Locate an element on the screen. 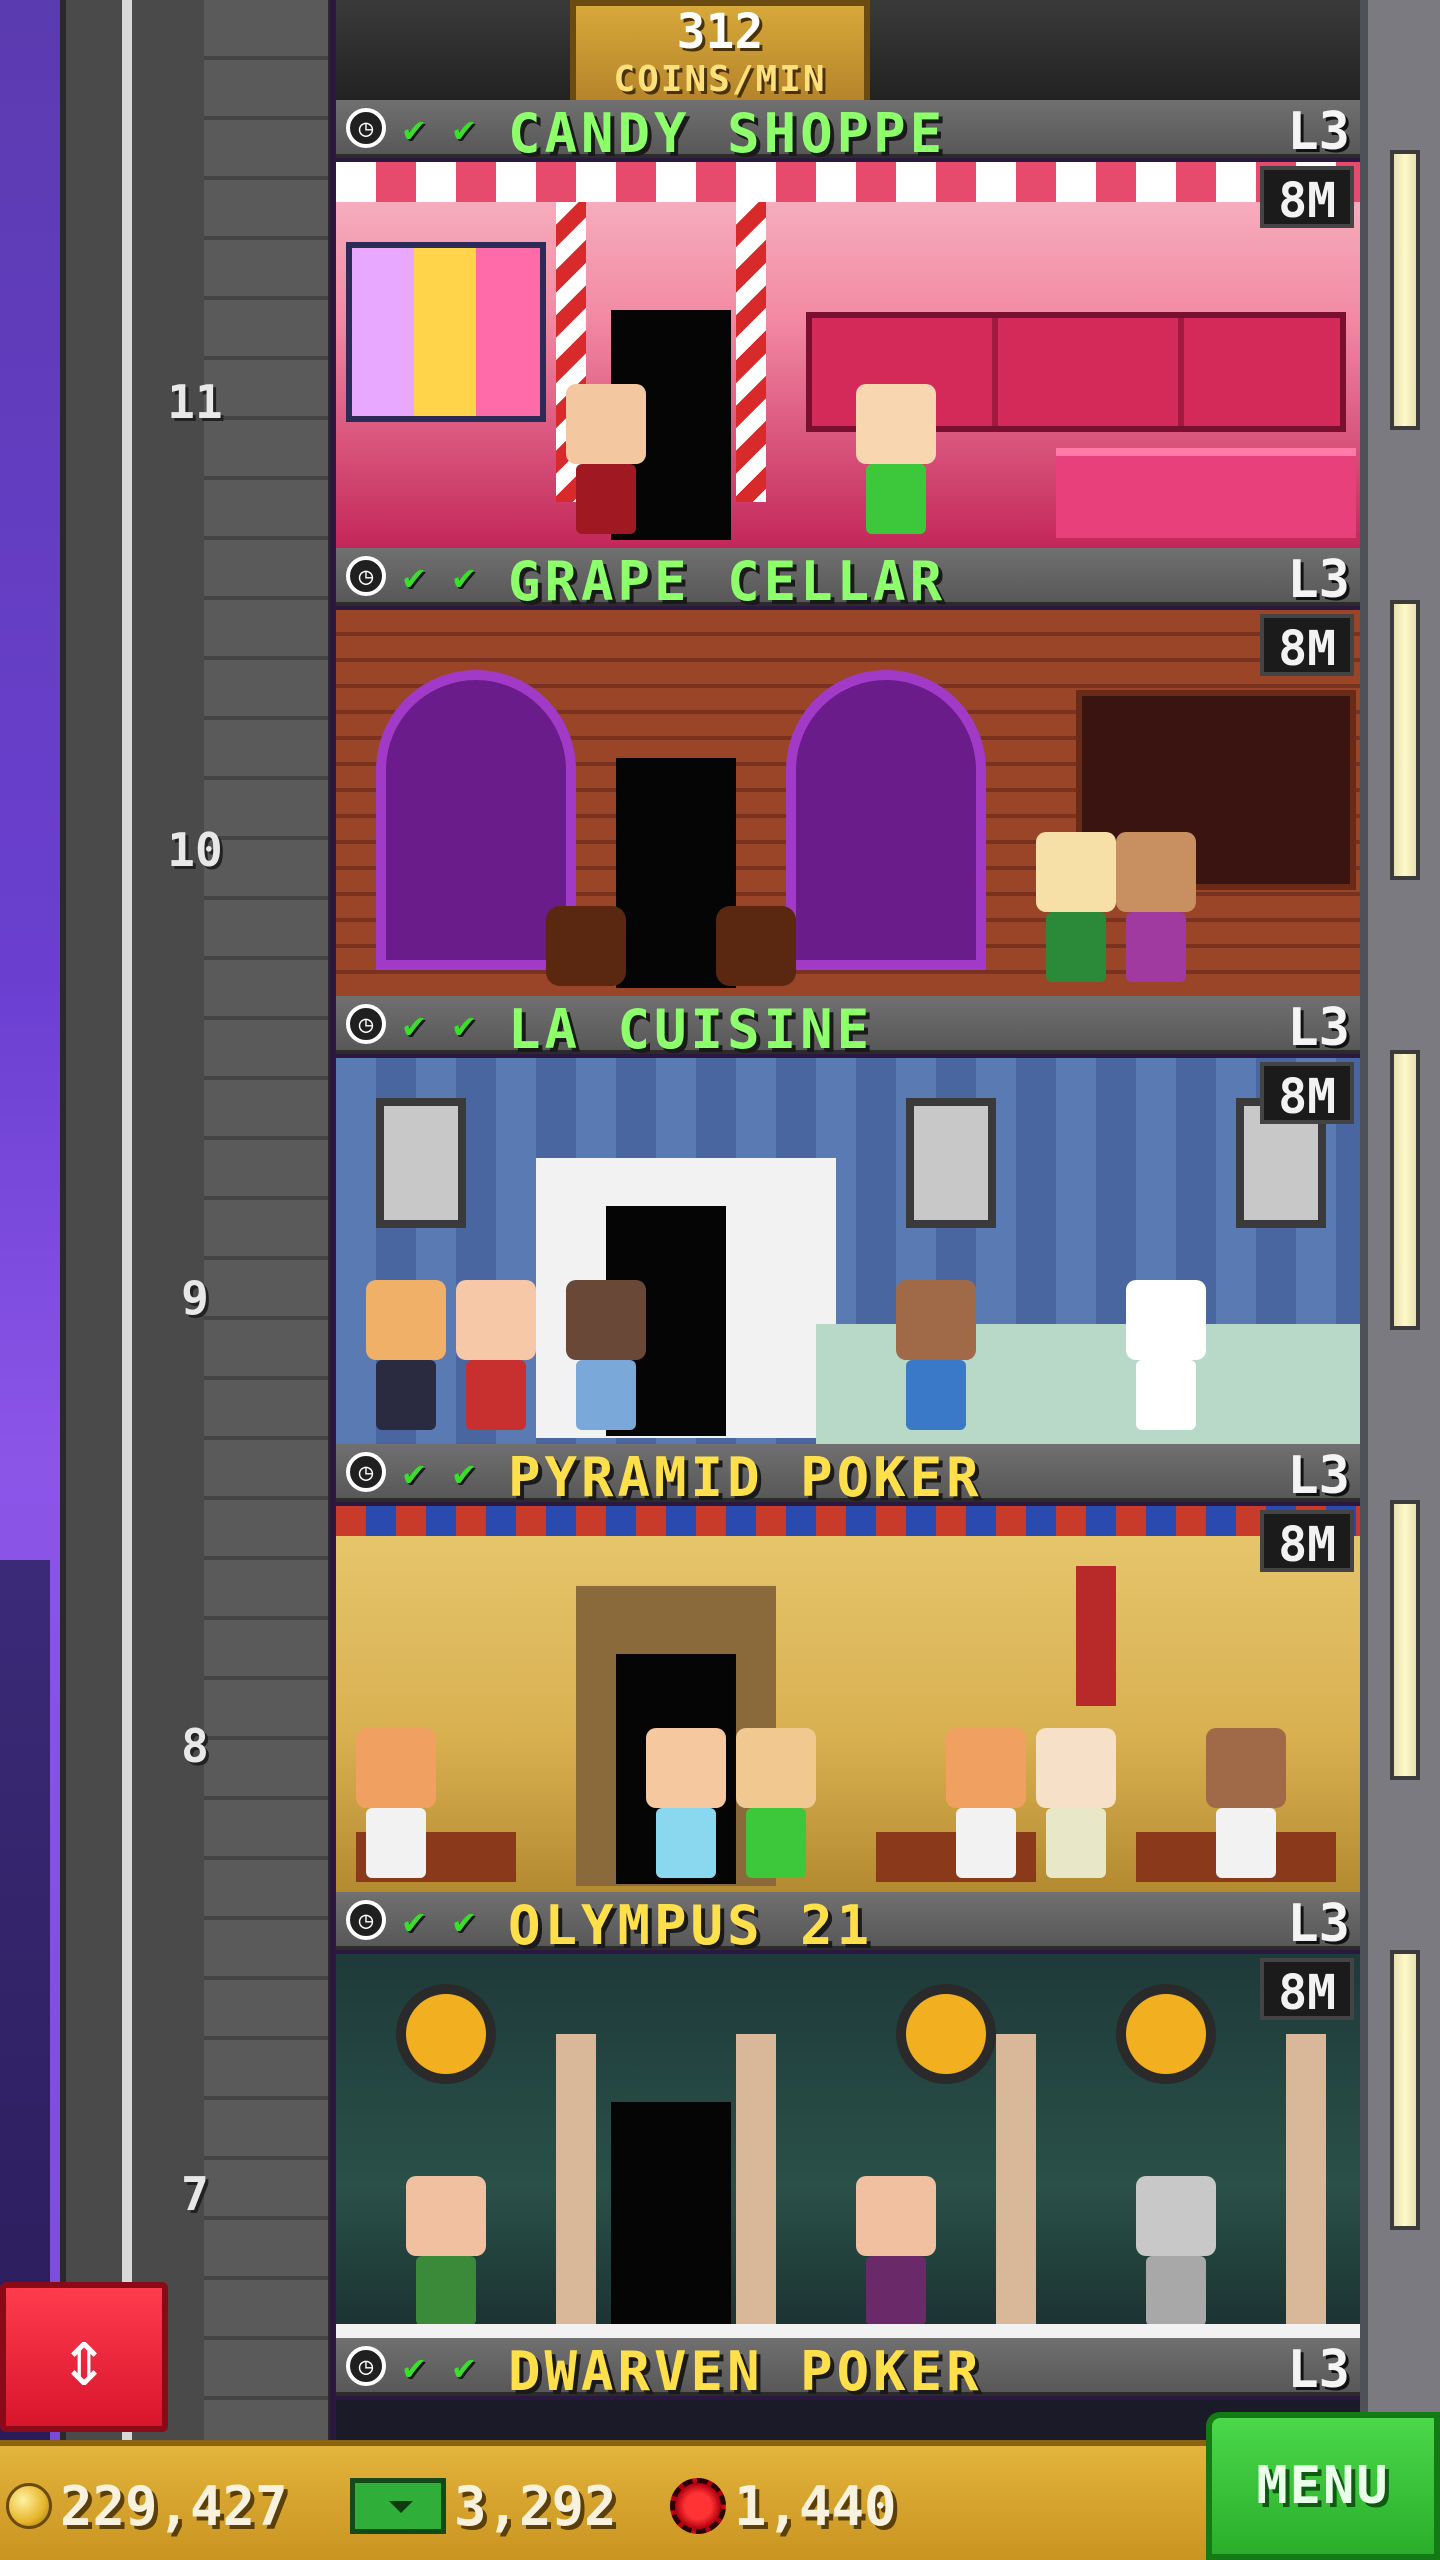 The width and height of the screenshot is (1440, 2560). floor-candy-shoppe: ◷ ✔ ✔ CANDY SHOPPE L3 8M is located at coordinates (848, 324).